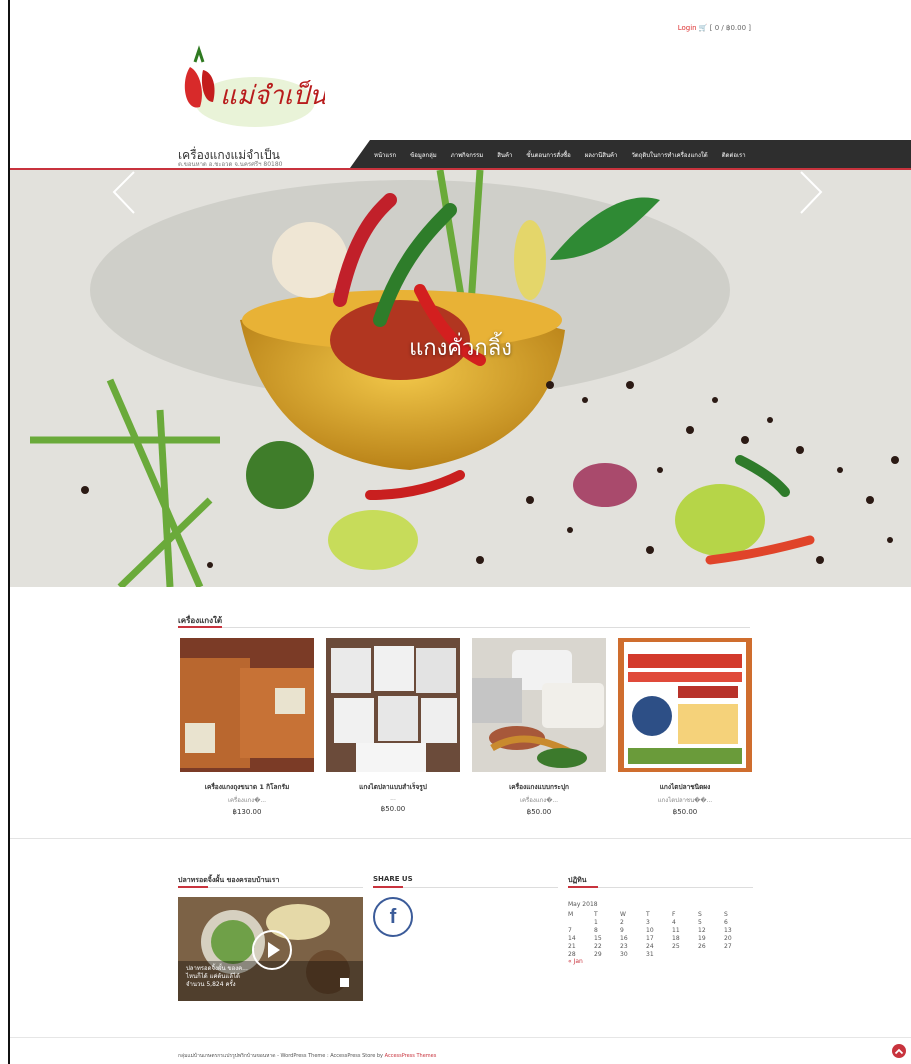 The image size is (911, 1064). Describe the element at coordinates (674, 914) in the screenshot. I see `calendar-day-header: F` at that location.